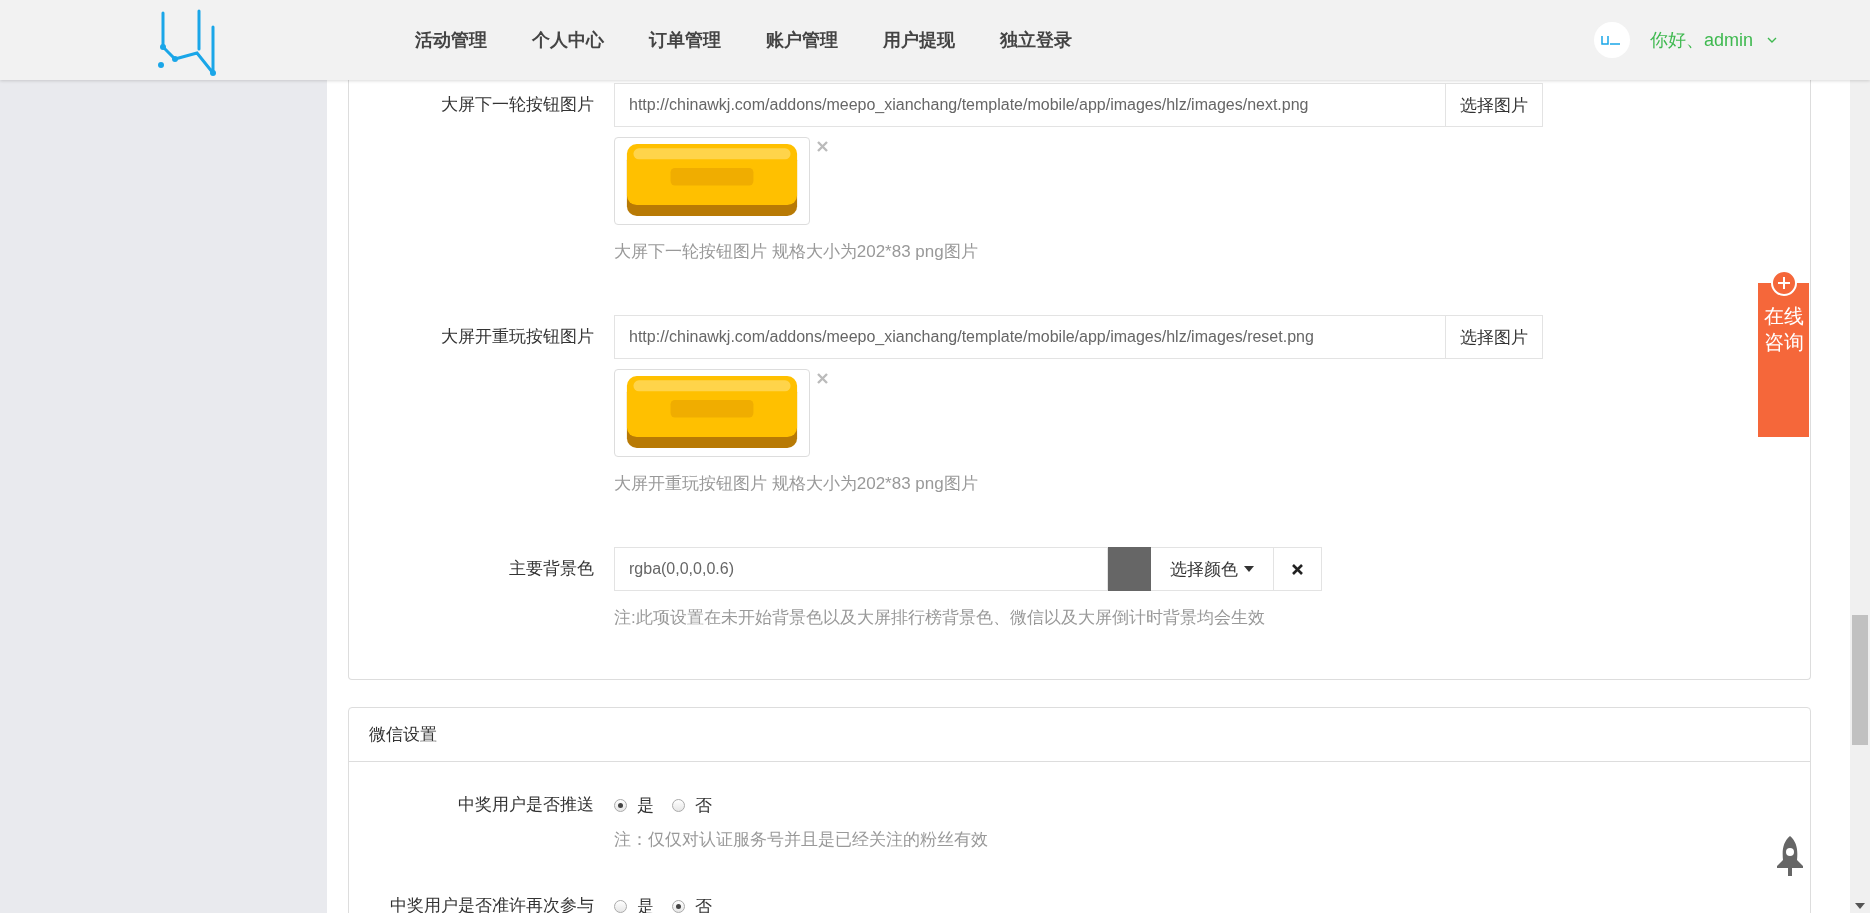  I want to click on help-text: 大屏开重玩按钮图片 规格大小为202*83 png图片, so click(796, 484).